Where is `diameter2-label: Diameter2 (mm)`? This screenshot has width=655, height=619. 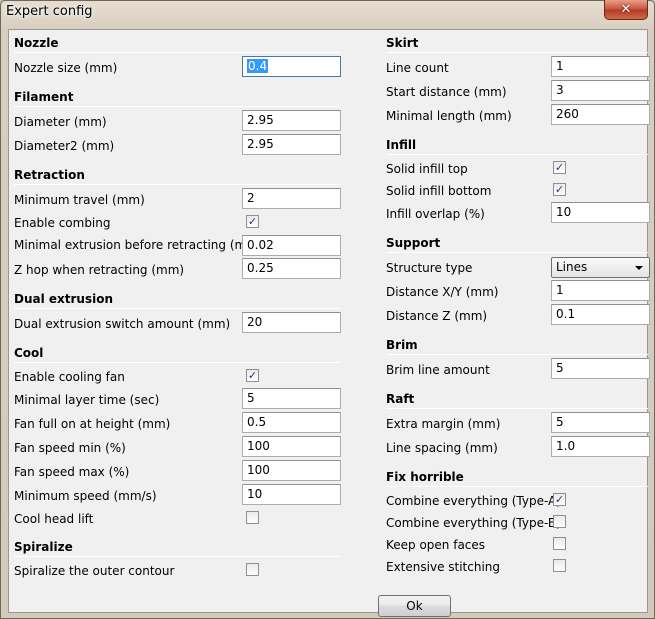
diameter2-label: Diameter2 (mm) is located at coordinates (64, 146).